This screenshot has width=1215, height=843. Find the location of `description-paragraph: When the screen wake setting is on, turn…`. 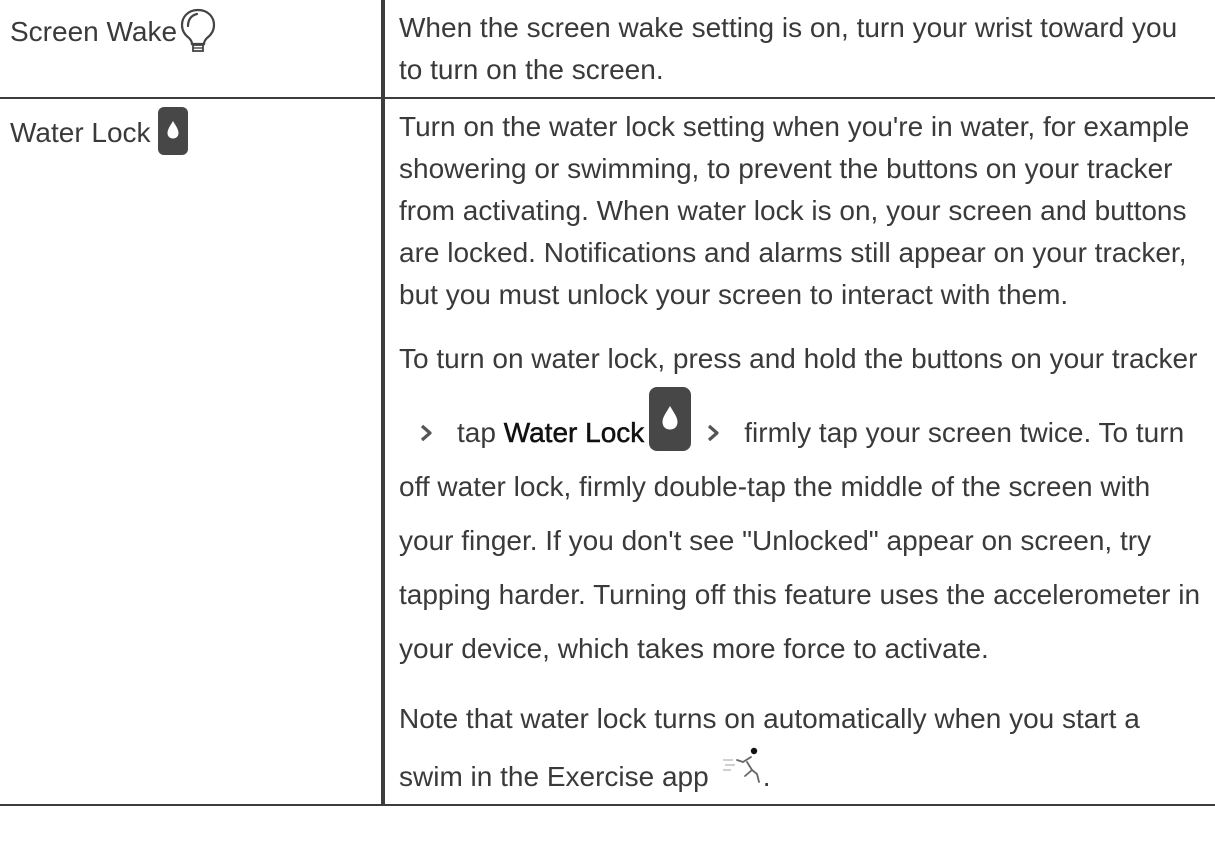

description-paragraph: When the screen wake setting is on, turn… is located at coordinates (788, 48).